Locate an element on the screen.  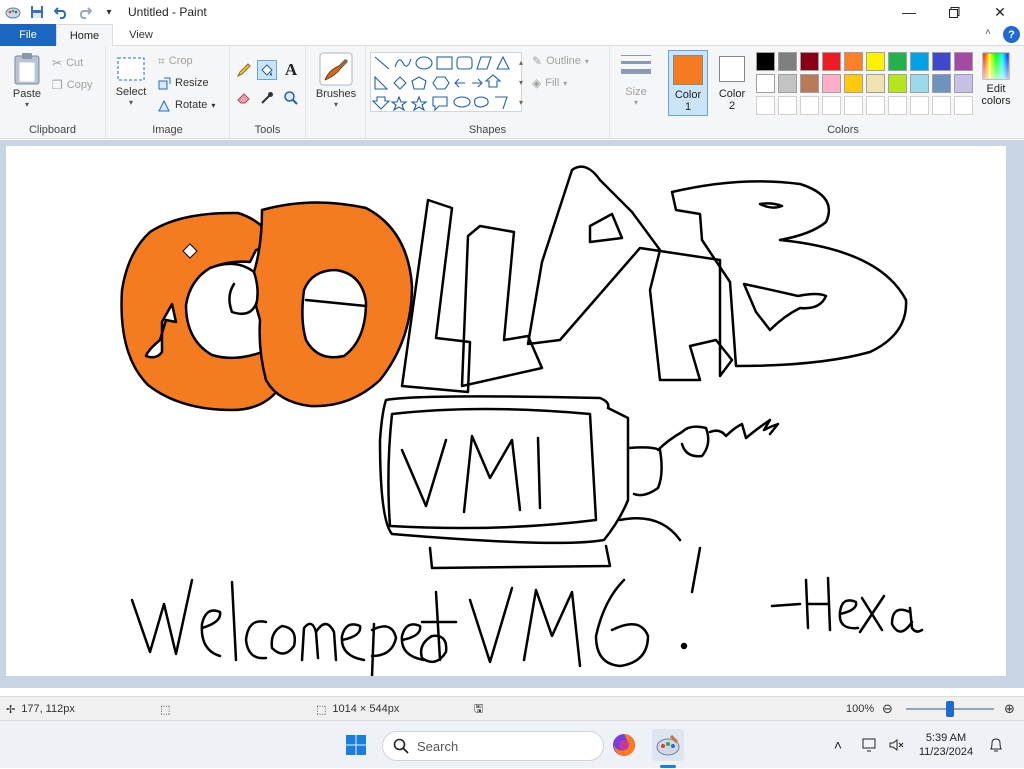
color2-swatch is located at coordinates (732, 69).